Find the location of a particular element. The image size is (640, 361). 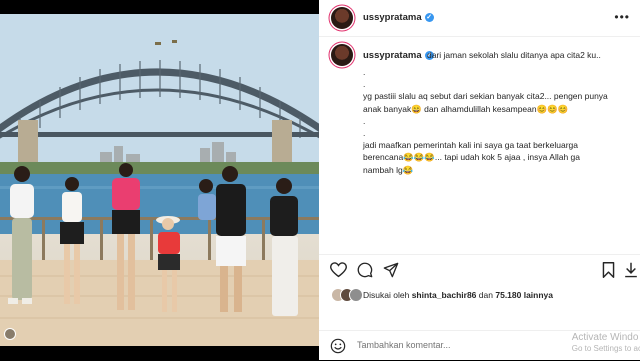

tag-icon is located at coordinates (10, 334).